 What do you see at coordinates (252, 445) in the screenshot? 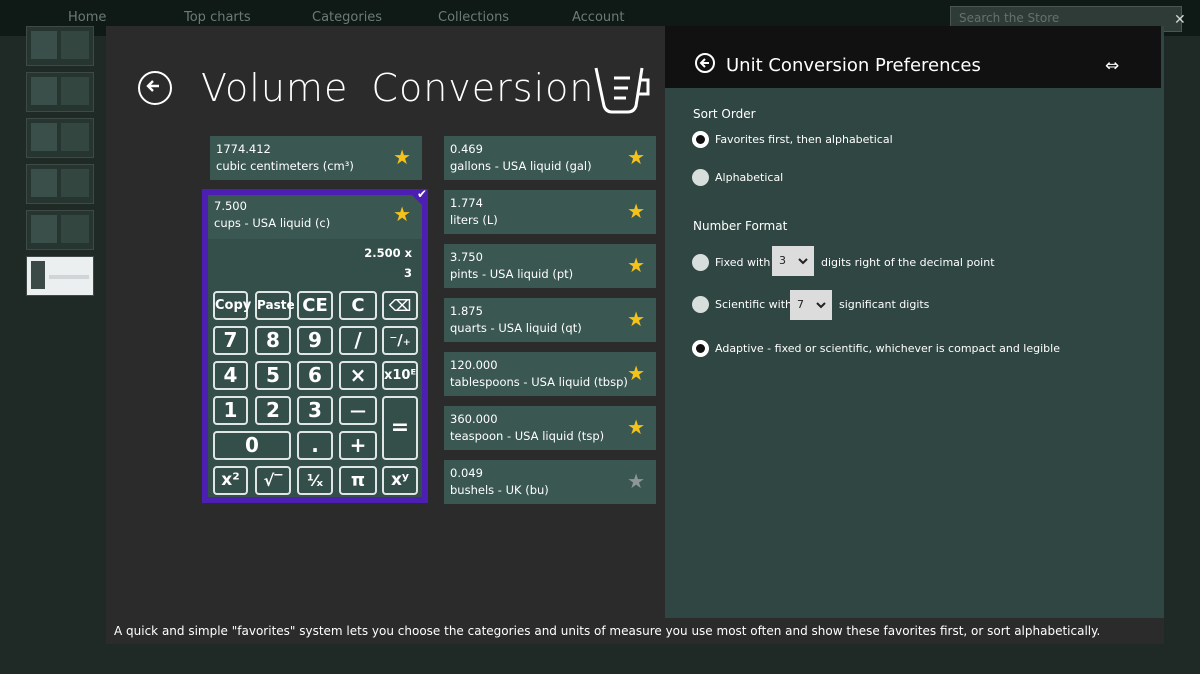
I see `key-0: 0` at bounding box center [252, 445].